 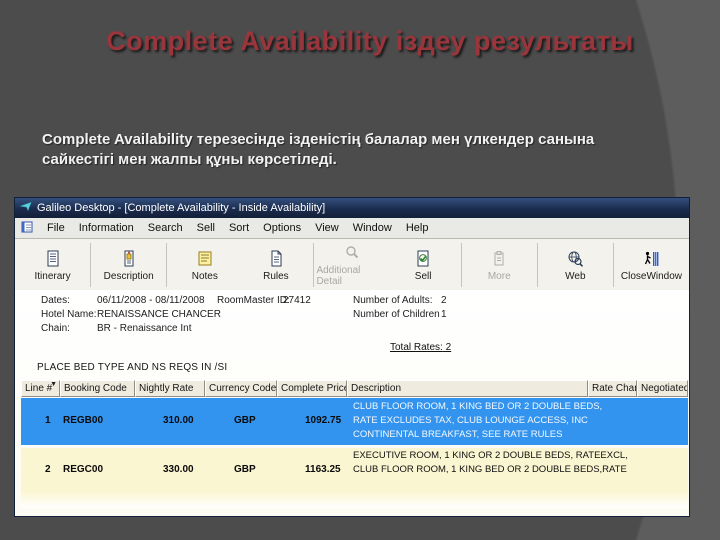 I want to click on more-button: More, so click(x=499, y=265).